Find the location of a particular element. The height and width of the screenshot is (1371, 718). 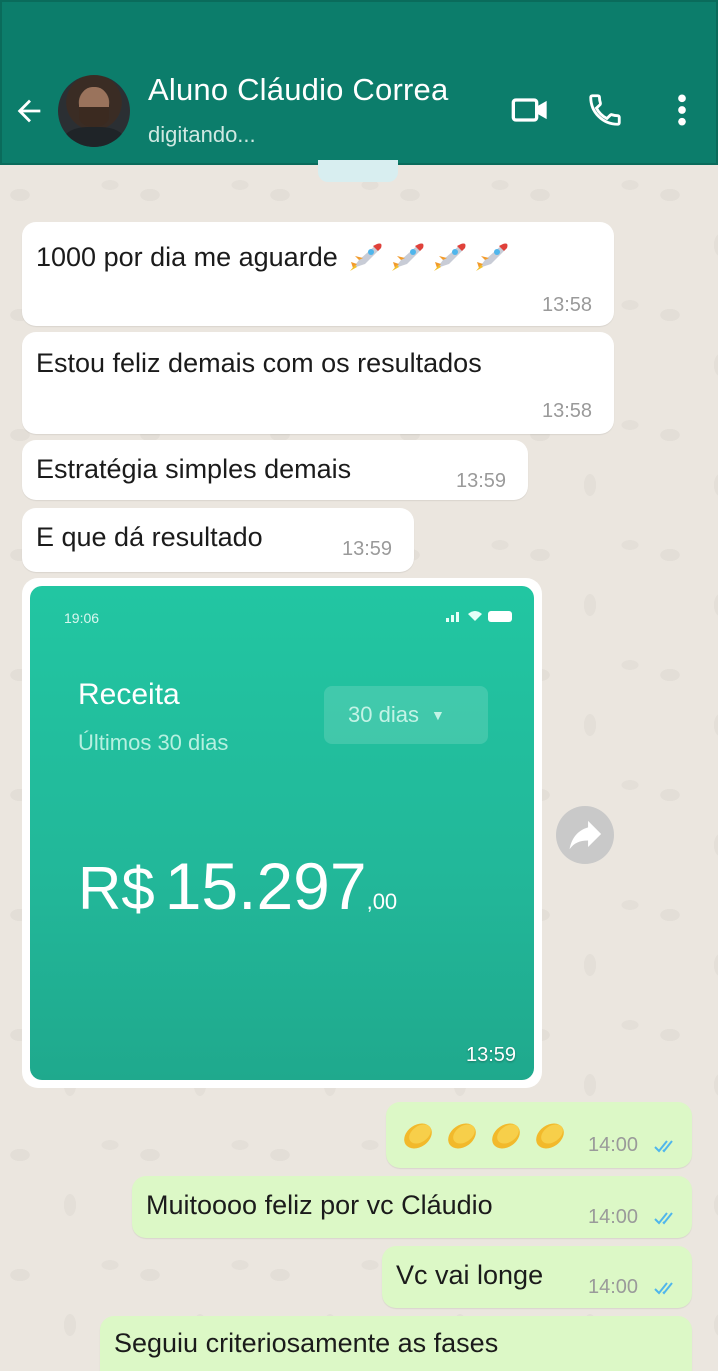

contact-avatar is located at coordinates (94, 111).